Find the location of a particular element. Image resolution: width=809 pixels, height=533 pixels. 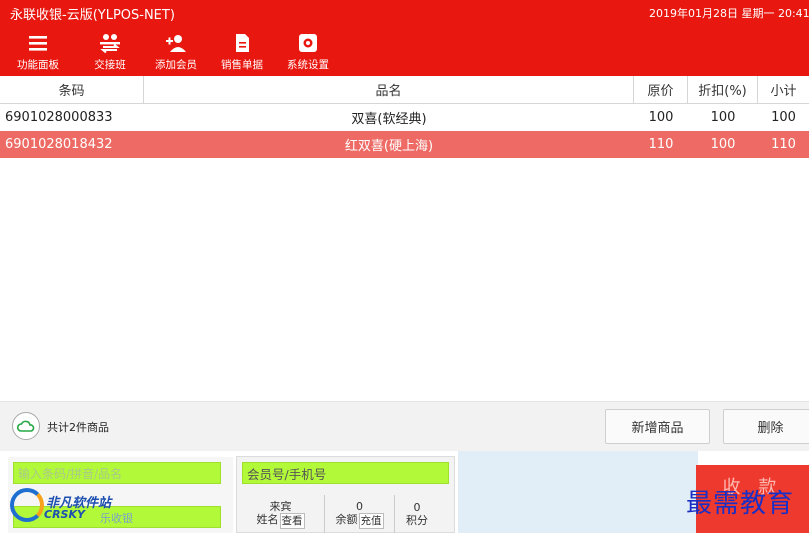

column-subtotal: 小计 is located at coordinates (783, 91).